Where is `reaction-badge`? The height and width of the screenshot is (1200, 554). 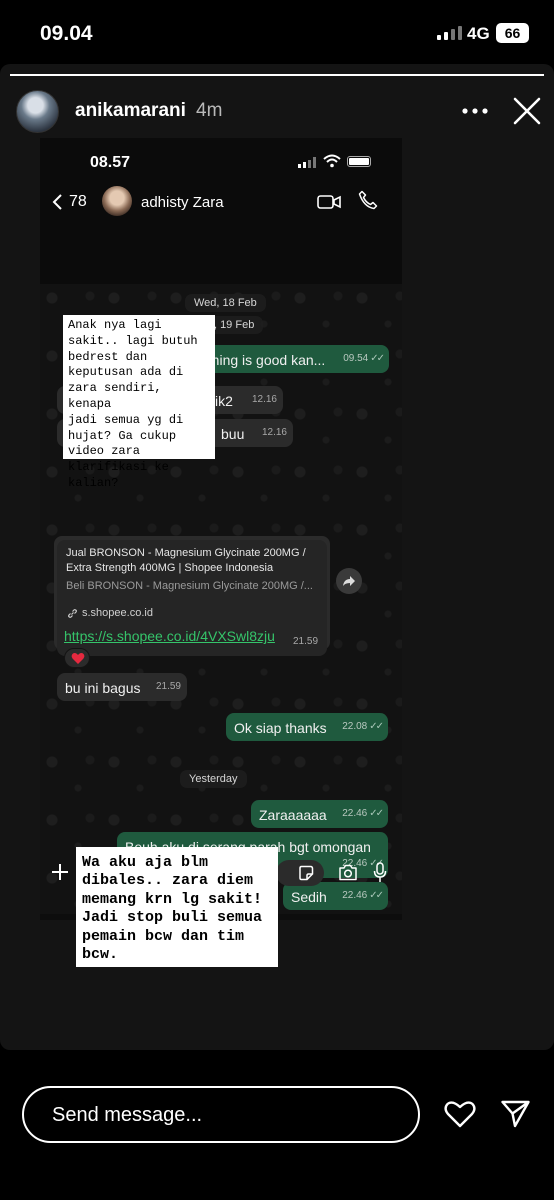
reaction-badge is located at coordinates (77, 658).